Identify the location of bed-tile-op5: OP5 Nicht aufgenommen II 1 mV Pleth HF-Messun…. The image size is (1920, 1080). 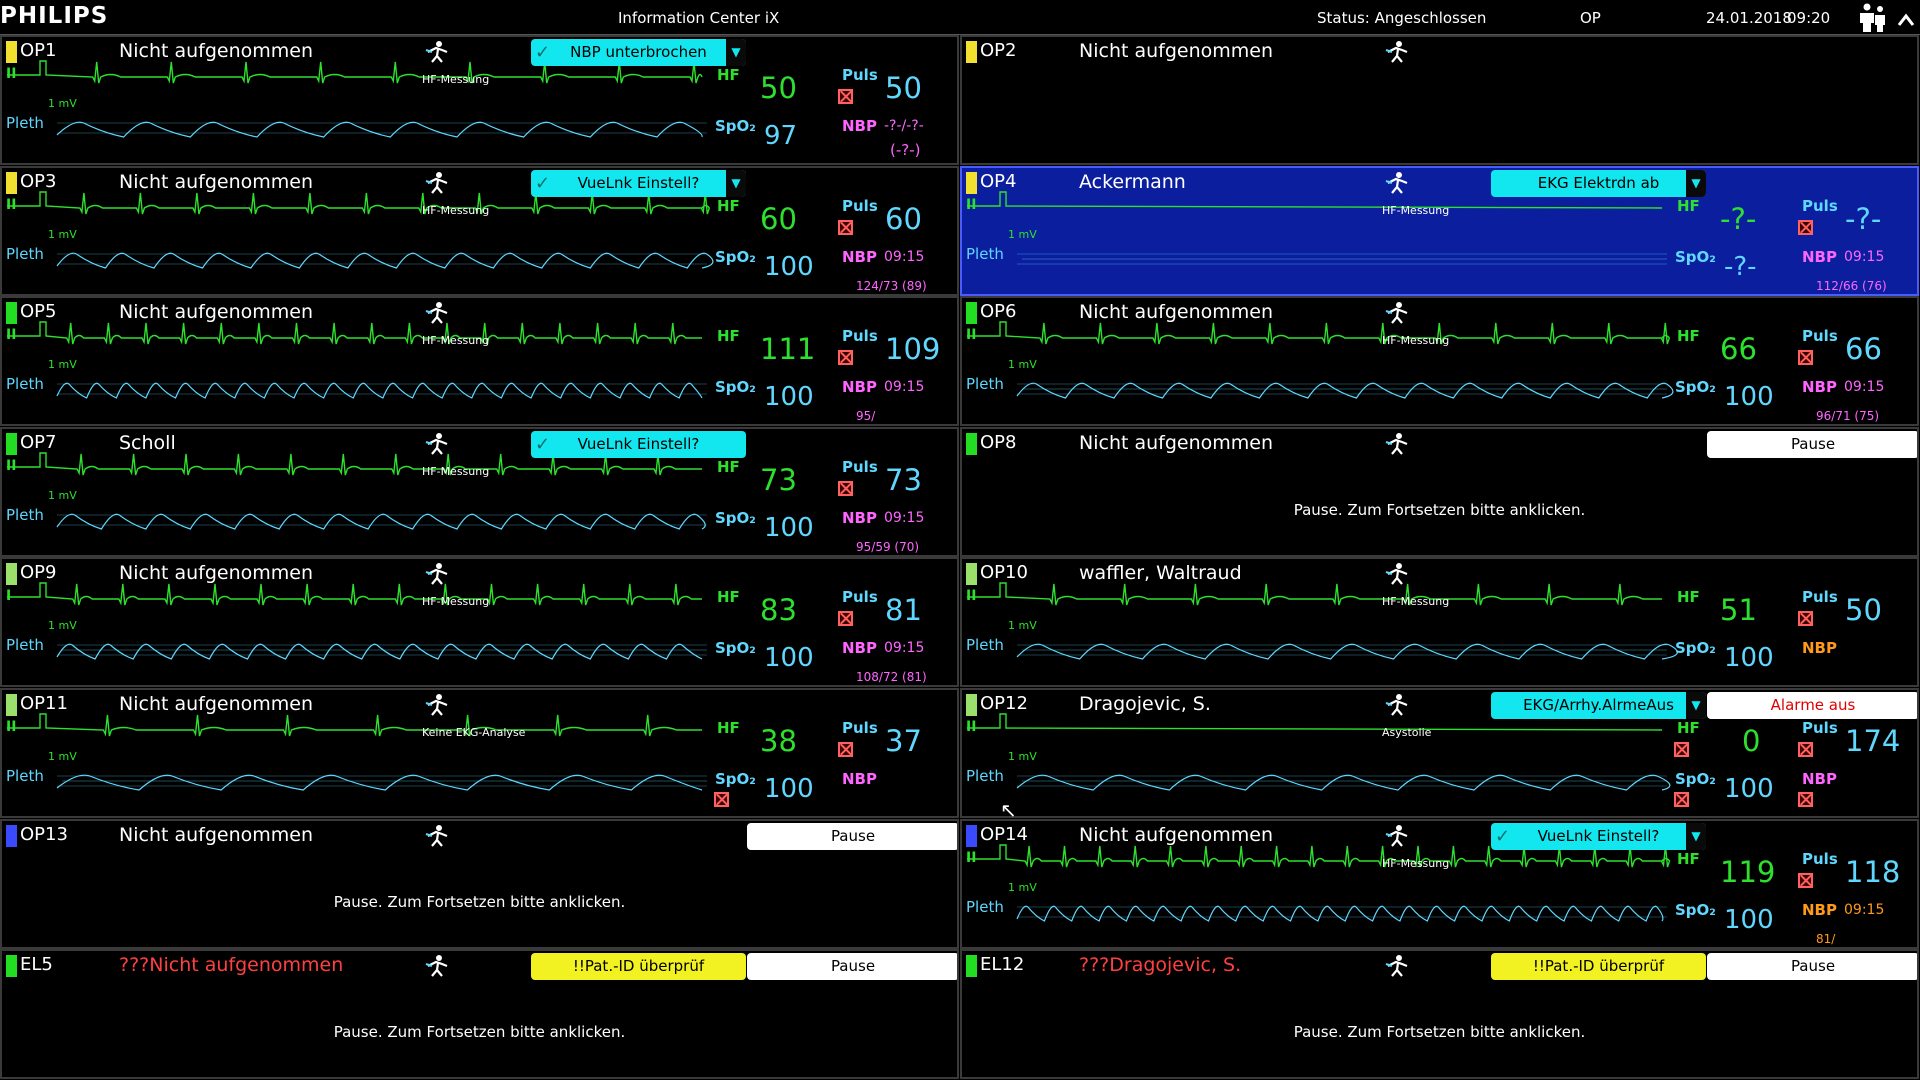
(479, 361).